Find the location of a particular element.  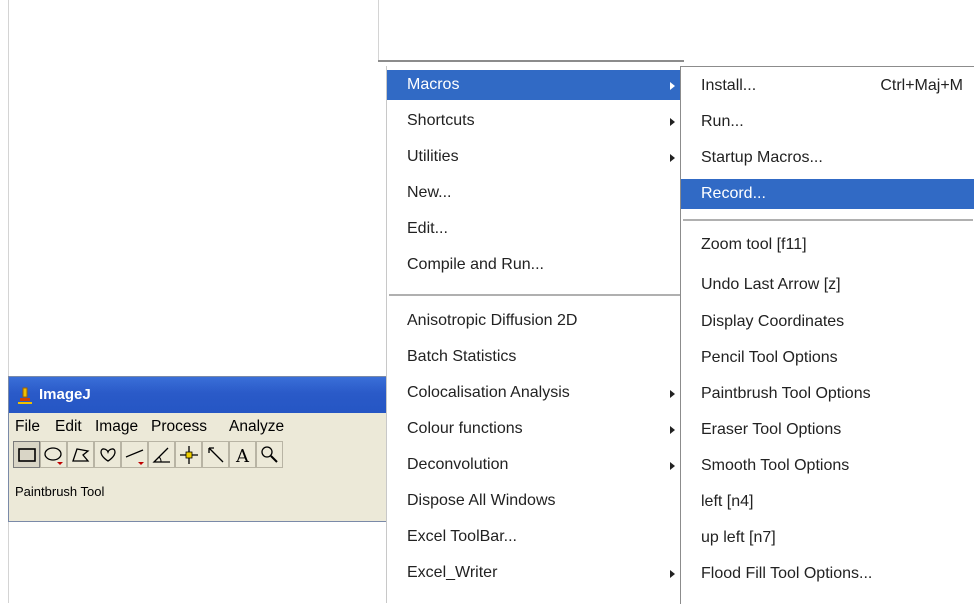

menu-item-deconvolution: Deconvolution is located at coordinates (535, 465).